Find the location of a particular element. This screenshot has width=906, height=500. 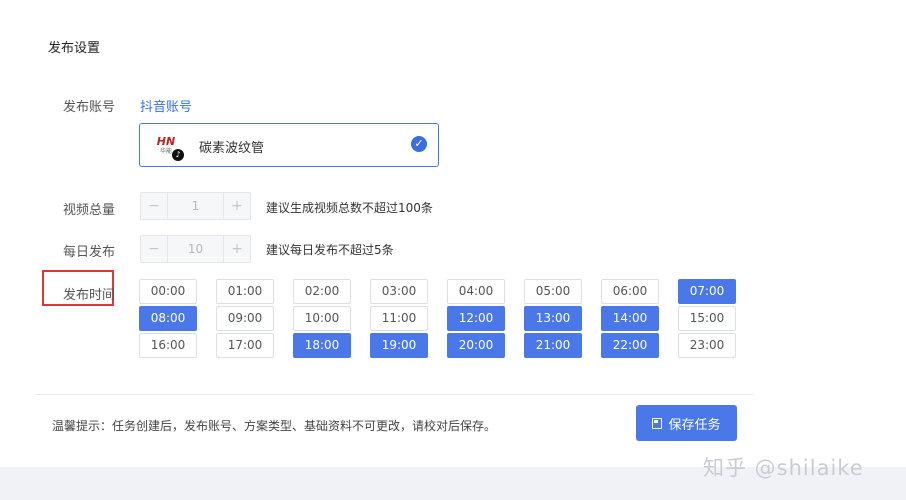

time-slot: 07:00 is located at coordinates (707, 291).